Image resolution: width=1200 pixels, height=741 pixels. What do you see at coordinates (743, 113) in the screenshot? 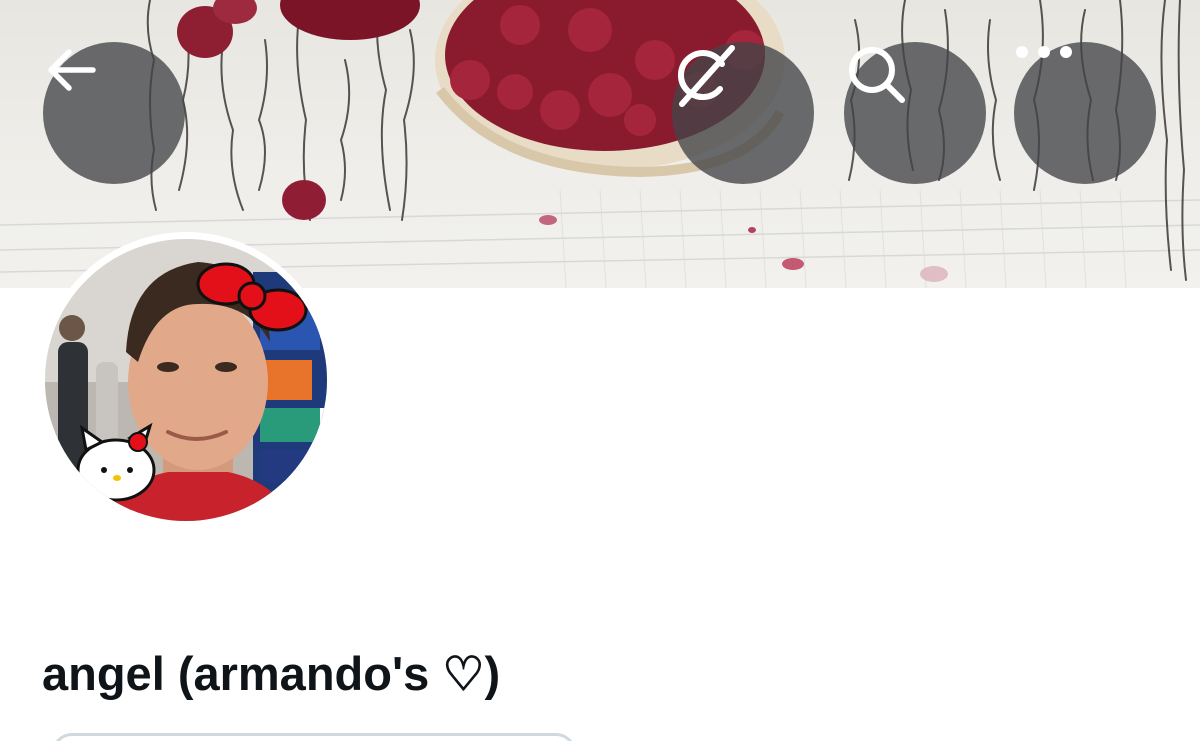
I see `grok-button` at bounding box center [743, 113].